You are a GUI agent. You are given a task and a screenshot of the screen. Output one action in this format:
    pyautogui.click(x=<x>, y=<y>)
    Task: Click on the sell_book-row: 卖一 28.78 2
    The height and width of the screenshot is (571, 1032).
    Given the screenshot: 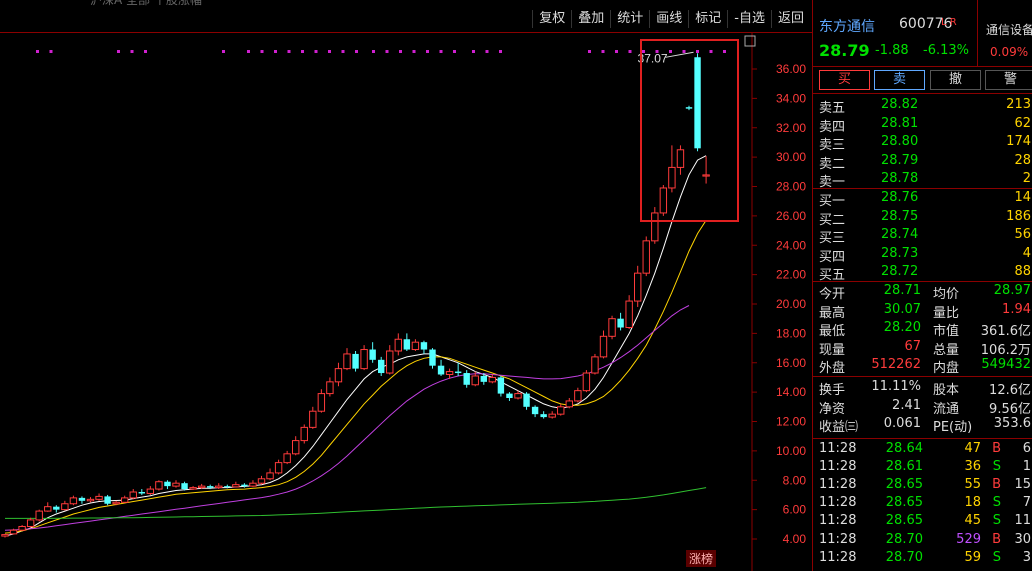 What is the action you would take?
    pyautogui.click(x=922, y=180)
    